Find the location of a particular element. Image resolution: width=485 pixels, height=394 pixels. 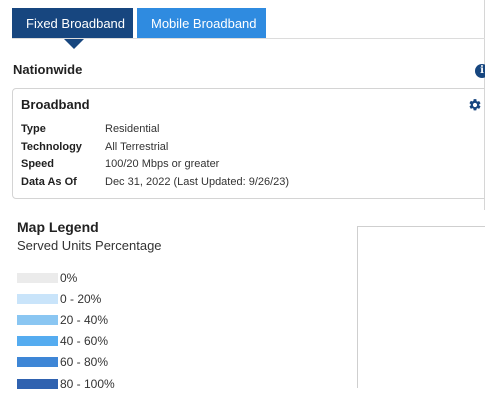

gear-icon is located at coordinates (475, 105).